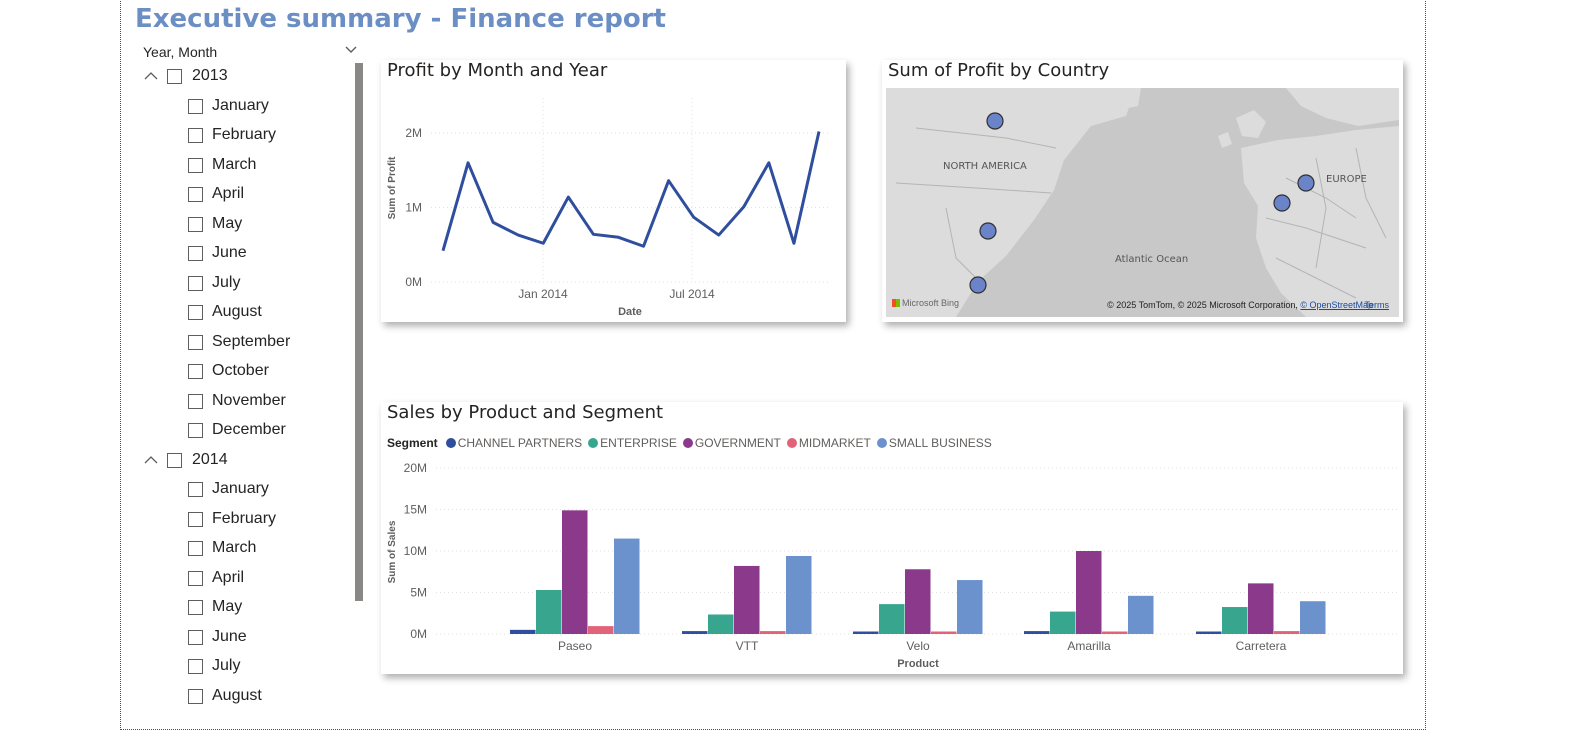  Describe the element at coordinates (249, 400) in the screenshot. I see `slicer-month-label: November` at that location.